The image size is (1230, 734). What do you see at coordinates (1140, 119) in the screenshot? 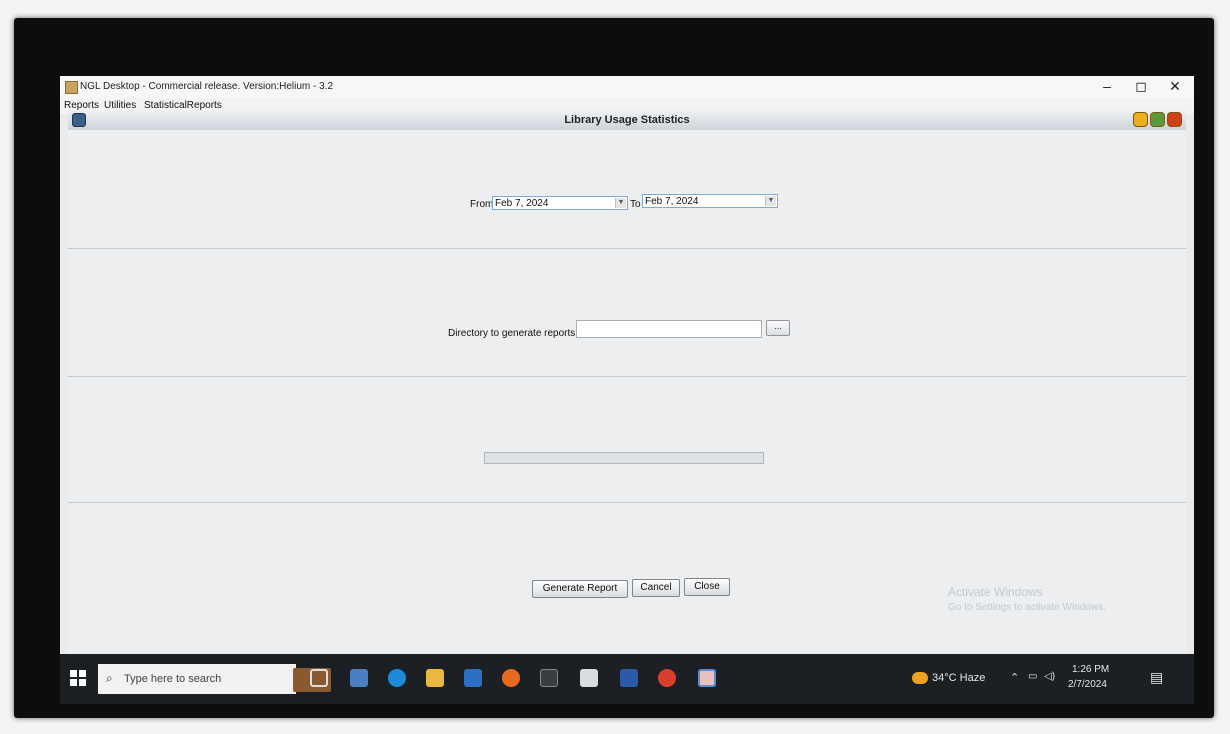
I see `frame-minimize-button` at bounding box center [1140, 119].